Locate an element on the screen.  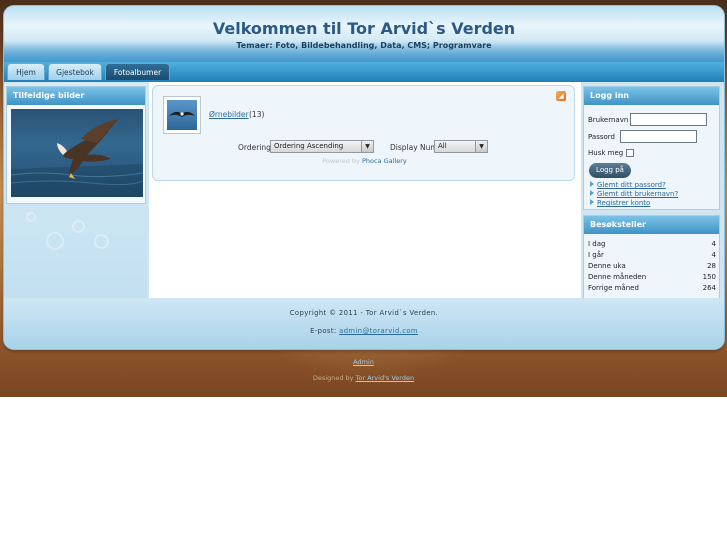
display-num-select: All ▼ is located at coordinates (461, 146).